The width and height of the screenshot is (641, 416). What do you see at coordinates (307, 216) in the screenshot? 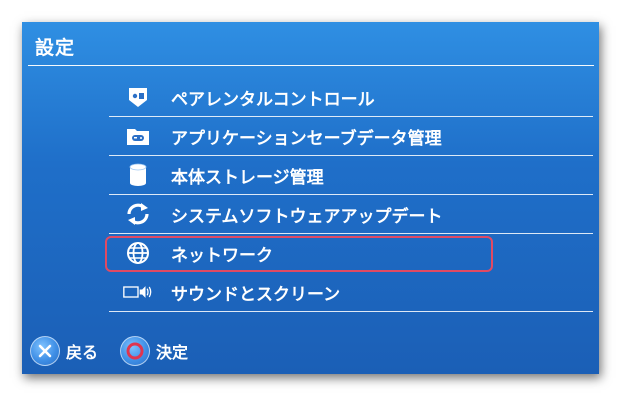
I see `menu-item-label: システムソフトウェアアップデート` at bounding box center [307, 216].